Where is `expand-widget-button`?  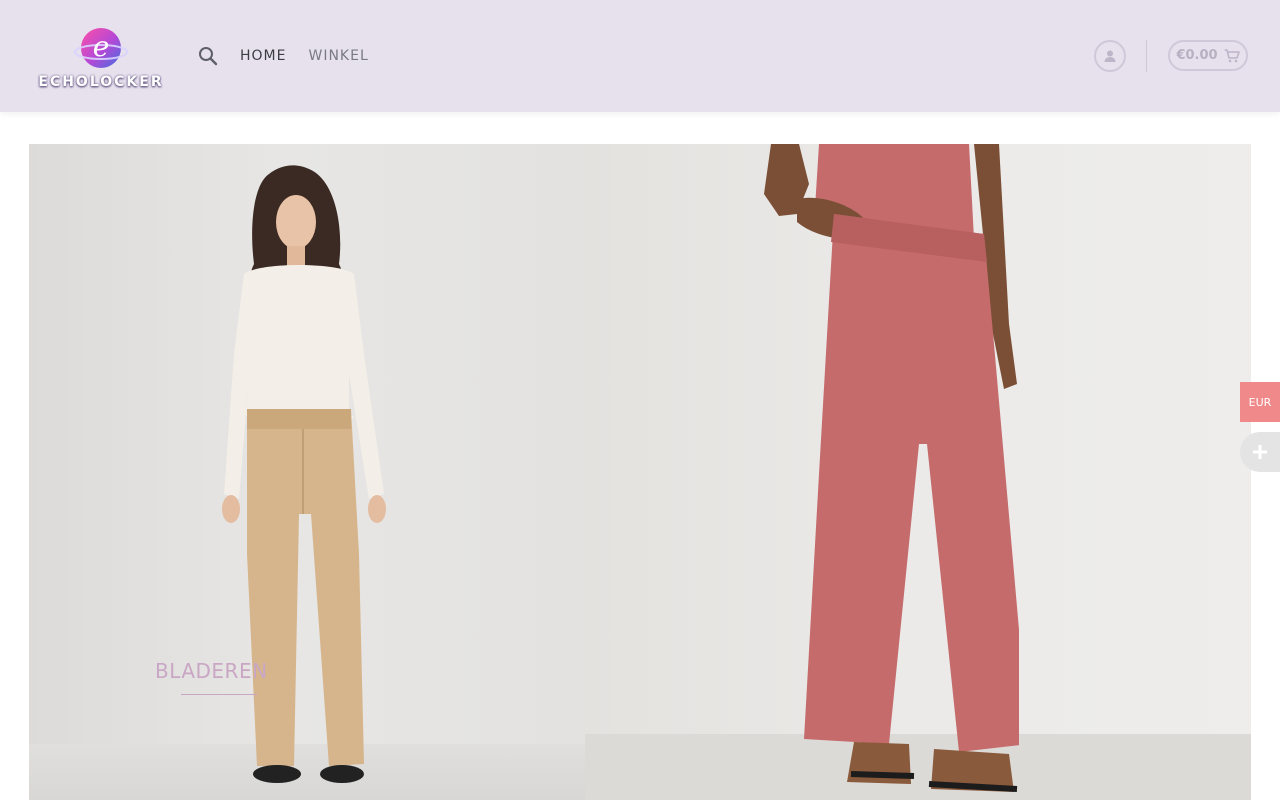
expand-widget-button is located at coordinates (1260, 452).